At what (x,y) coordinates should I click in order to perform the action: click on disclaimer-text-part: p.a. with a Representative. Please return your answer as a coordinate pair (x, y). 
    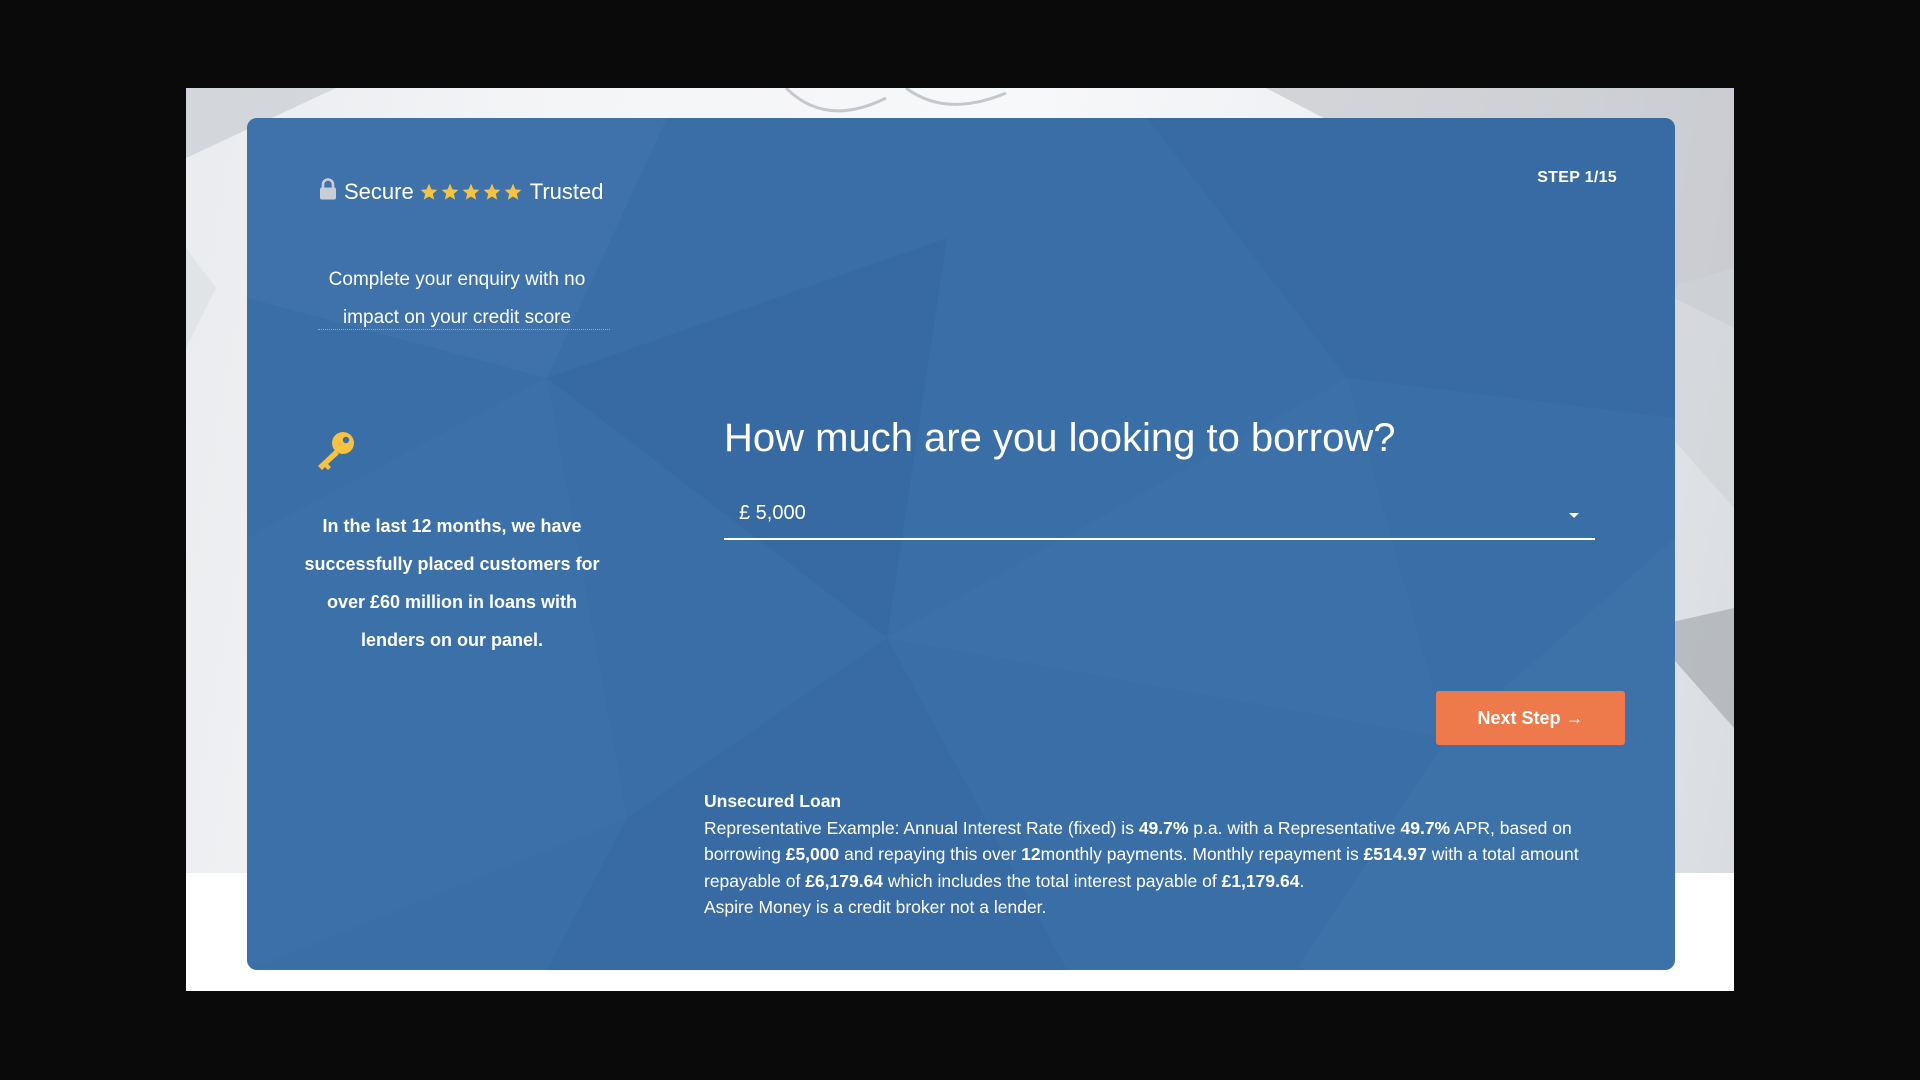
    Looking at the image, I should click on (1294, 827).